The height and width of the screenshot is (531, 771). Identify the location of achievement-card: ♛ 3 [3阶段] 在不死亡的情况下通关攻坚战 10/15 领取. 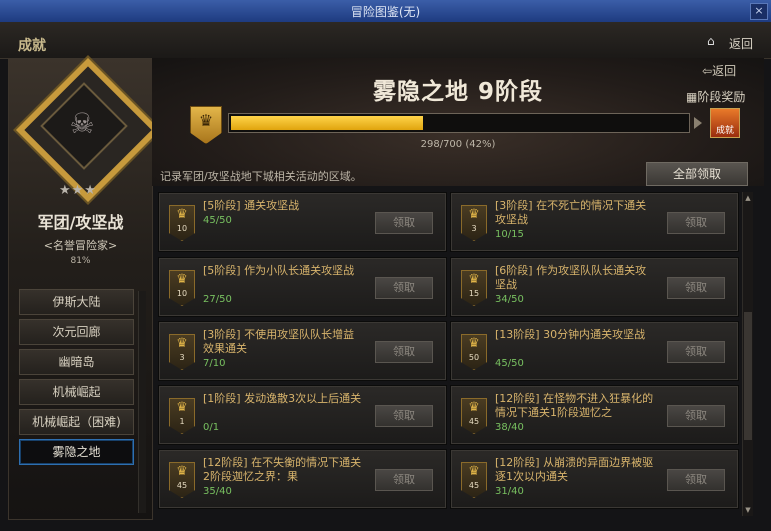
(594, 222).